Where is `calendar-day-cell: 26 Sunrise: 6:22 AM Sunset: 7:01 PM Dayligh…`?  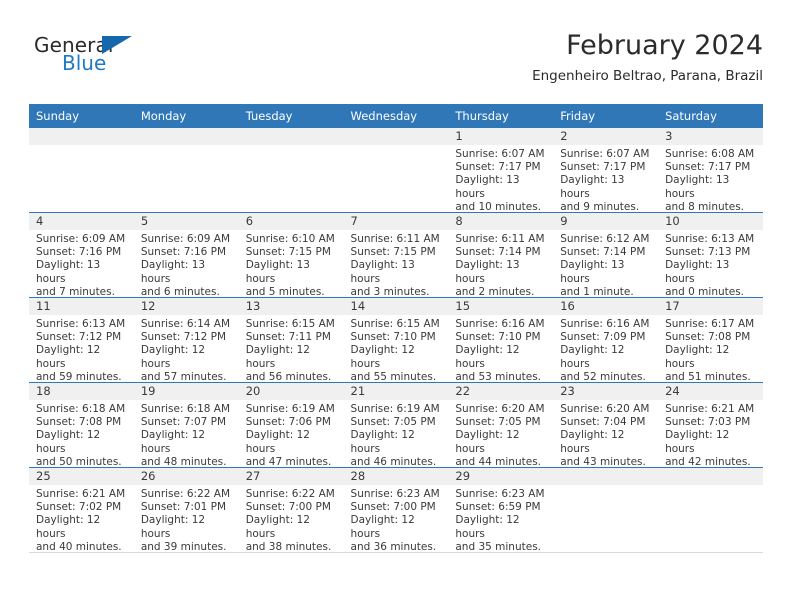 calendar-day-cell: 26 Sunrise: 6:22 AM Sunset: 7:01 PM Dayligh… is located at coordinates (186, 510).